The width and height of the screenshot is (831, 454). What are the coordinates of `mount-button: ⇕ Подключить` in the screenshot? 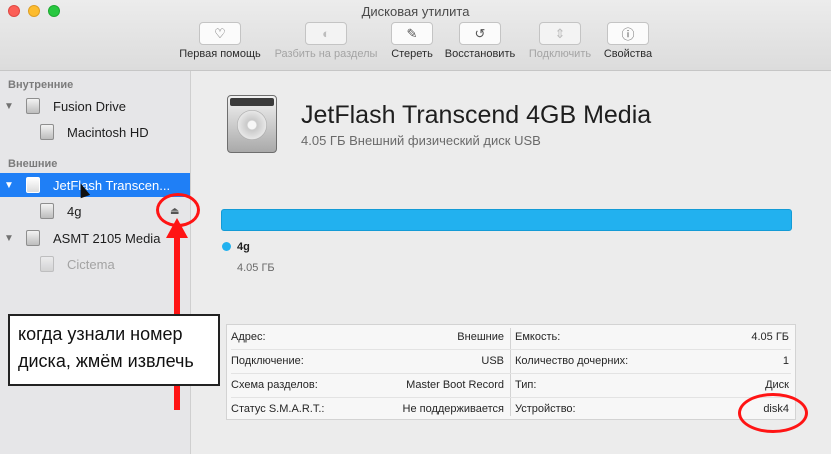 It's located at (560, 44).